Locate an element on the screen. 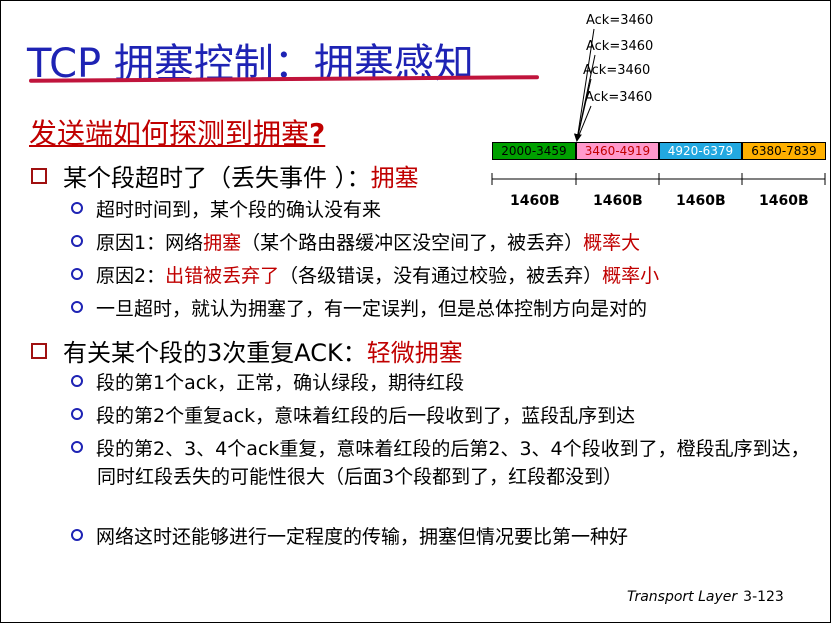 The width and height of the screenshot is (831, 623). sub-bullet-text: 段的第2个重复ack，意味着红段的后一段收到了，蓝段乱序到达 is located at coordinates (366, 416).